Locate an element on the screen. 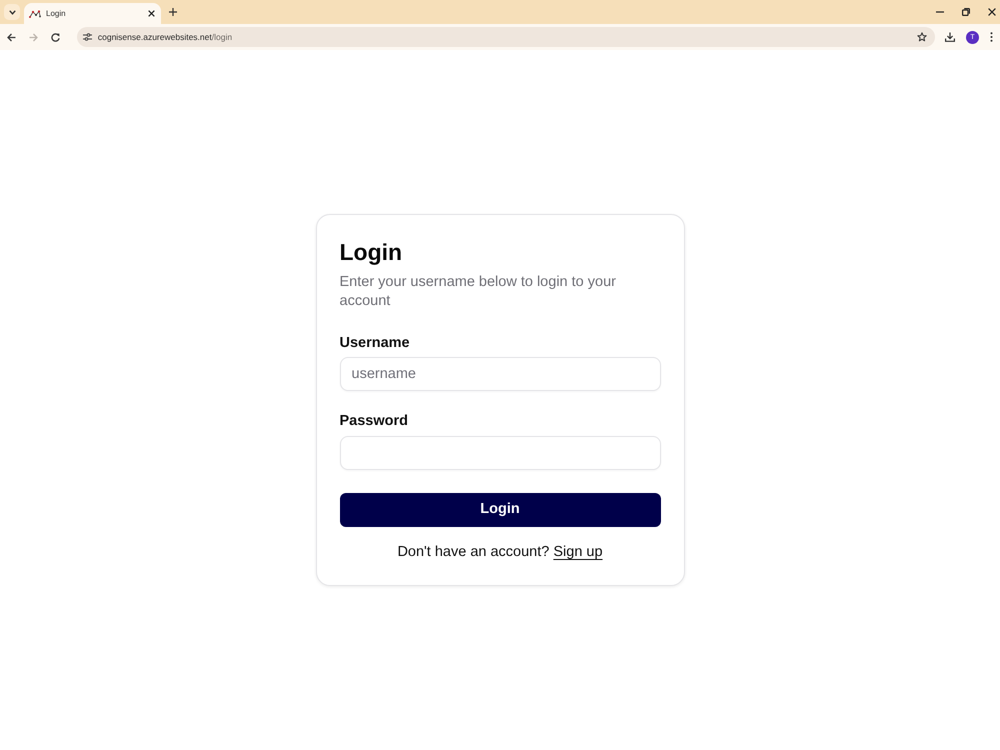 This screenshot has width=1000, height=750. card-title: Login is located at coordinates (372, 252).